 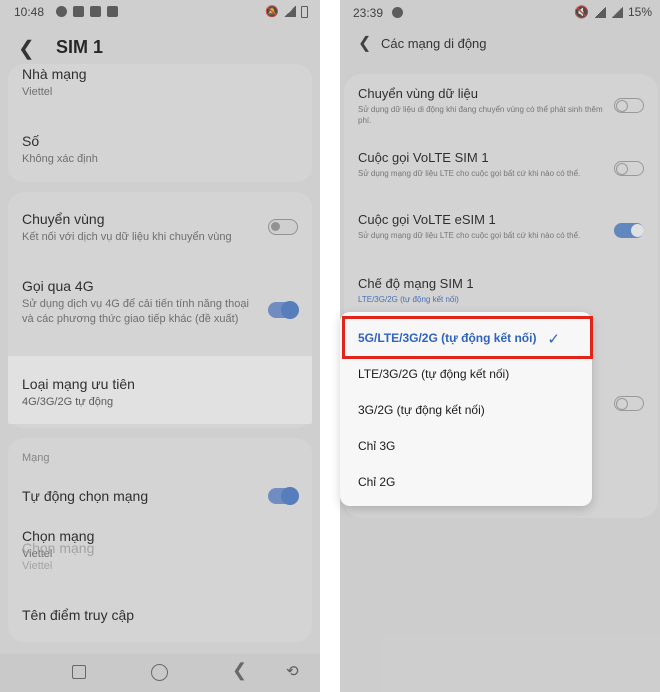 I want to click on option-lte-3g-2g: LTE/3G/2G (tự động kết nối), so click(x=468, y=374).